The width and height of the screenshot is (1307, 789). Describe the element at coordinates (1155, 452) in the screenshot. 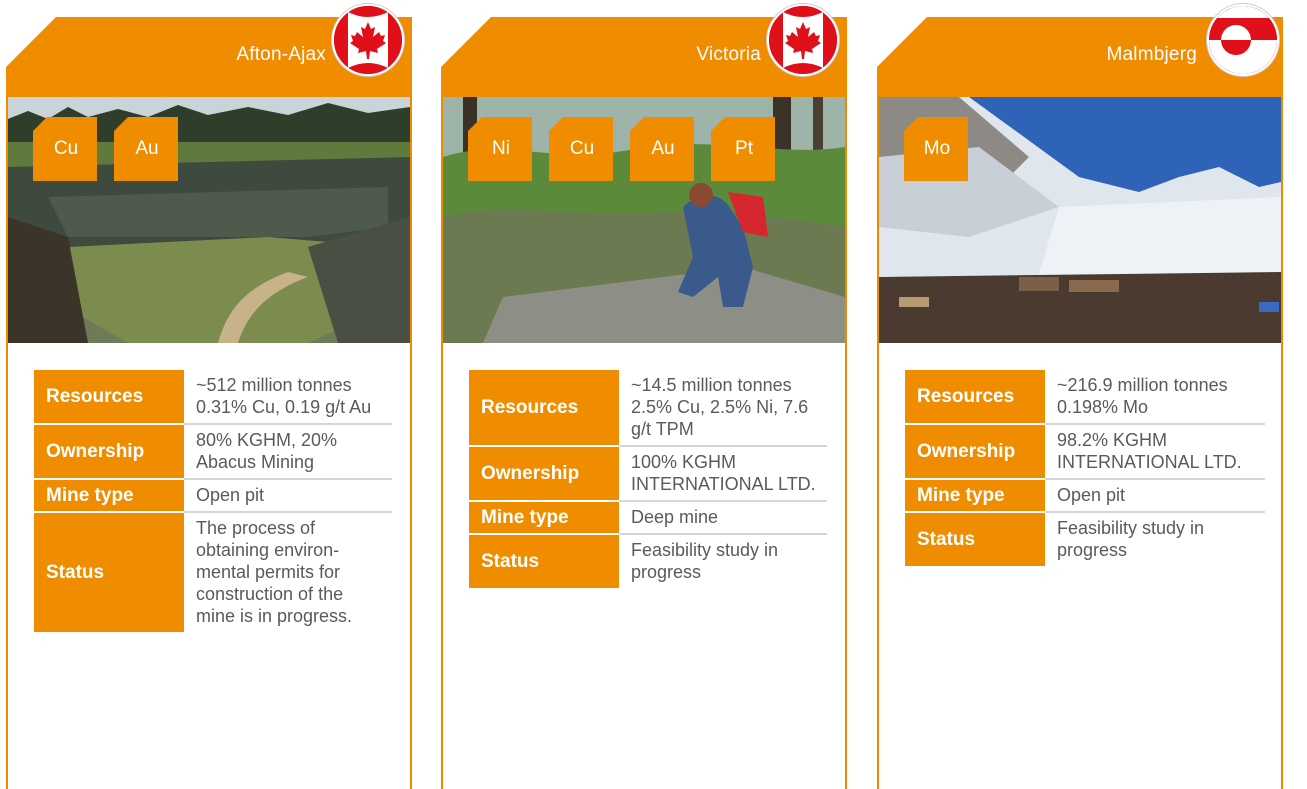

I see `row-value-ownership: 98.2% KGHM INTERNATIONAL LTD.` at that location.